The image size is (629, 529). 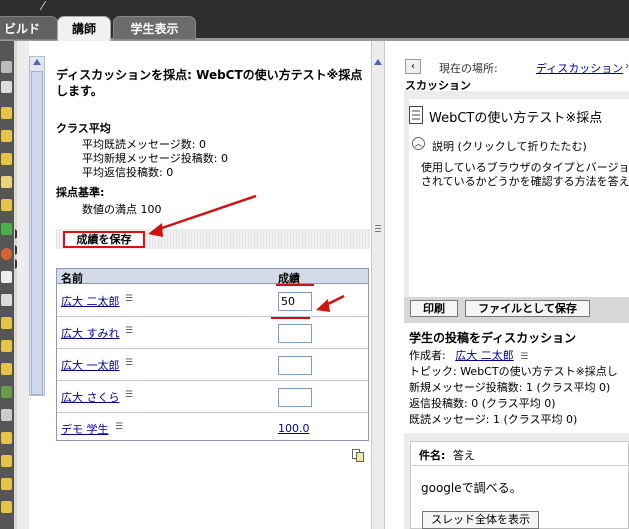 I want to click on back-button: ‹, so click(x=413, y=66).